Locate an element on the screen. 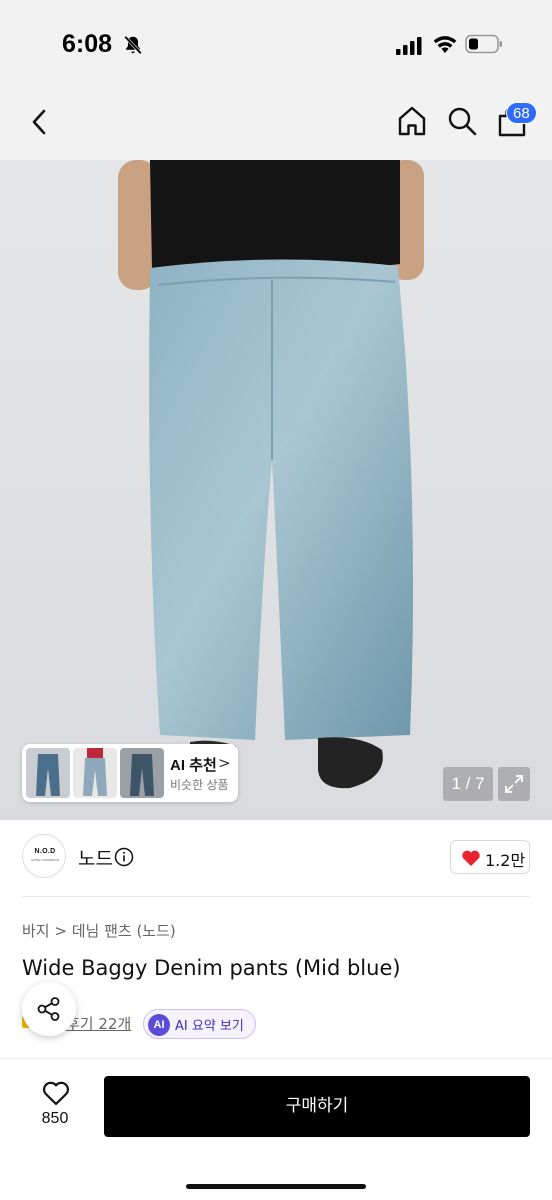  image-page-indicator: 1 / 7 is located at coordinates (468, 784).